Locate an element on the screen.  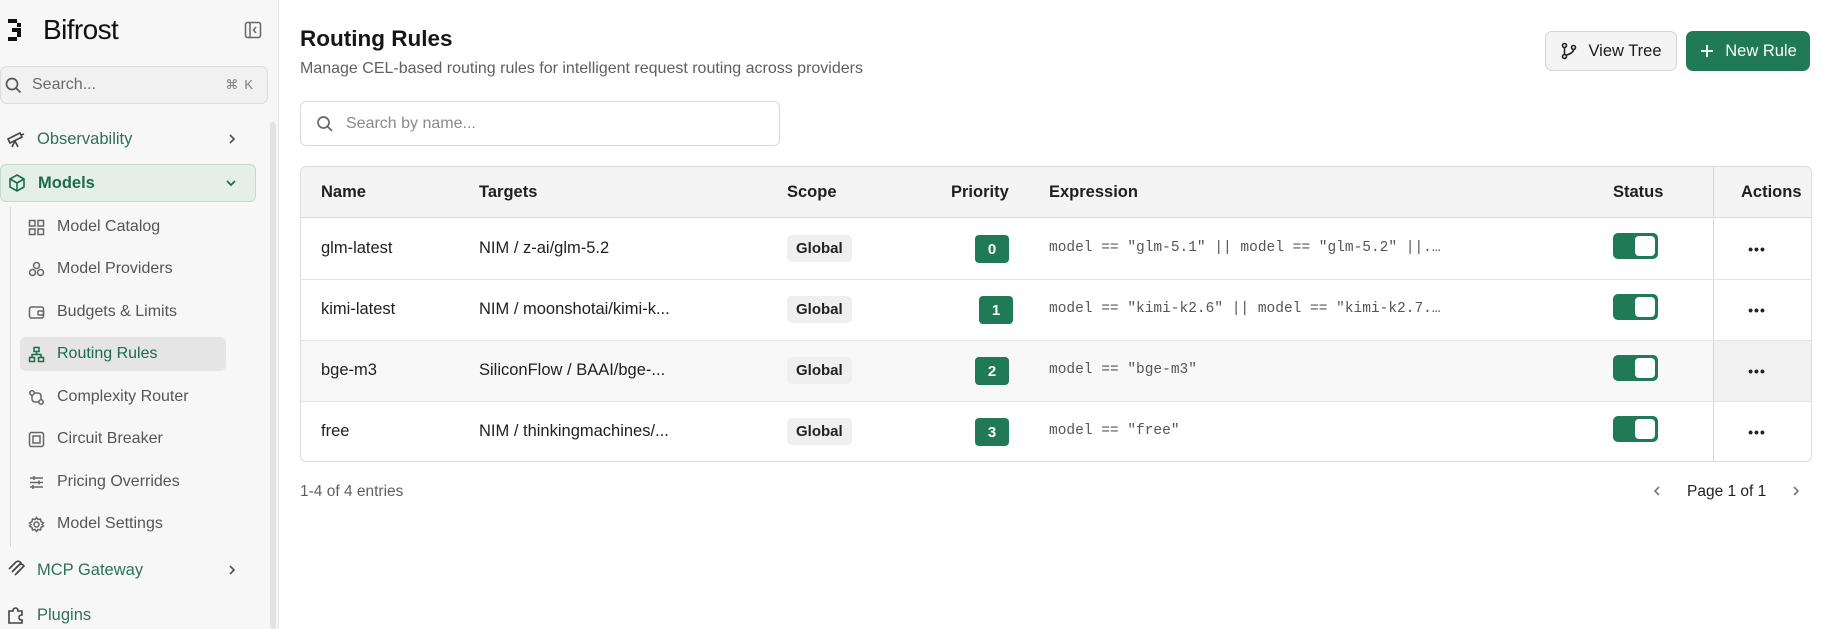
previous-page-button is located at coordinates (1657, 491).